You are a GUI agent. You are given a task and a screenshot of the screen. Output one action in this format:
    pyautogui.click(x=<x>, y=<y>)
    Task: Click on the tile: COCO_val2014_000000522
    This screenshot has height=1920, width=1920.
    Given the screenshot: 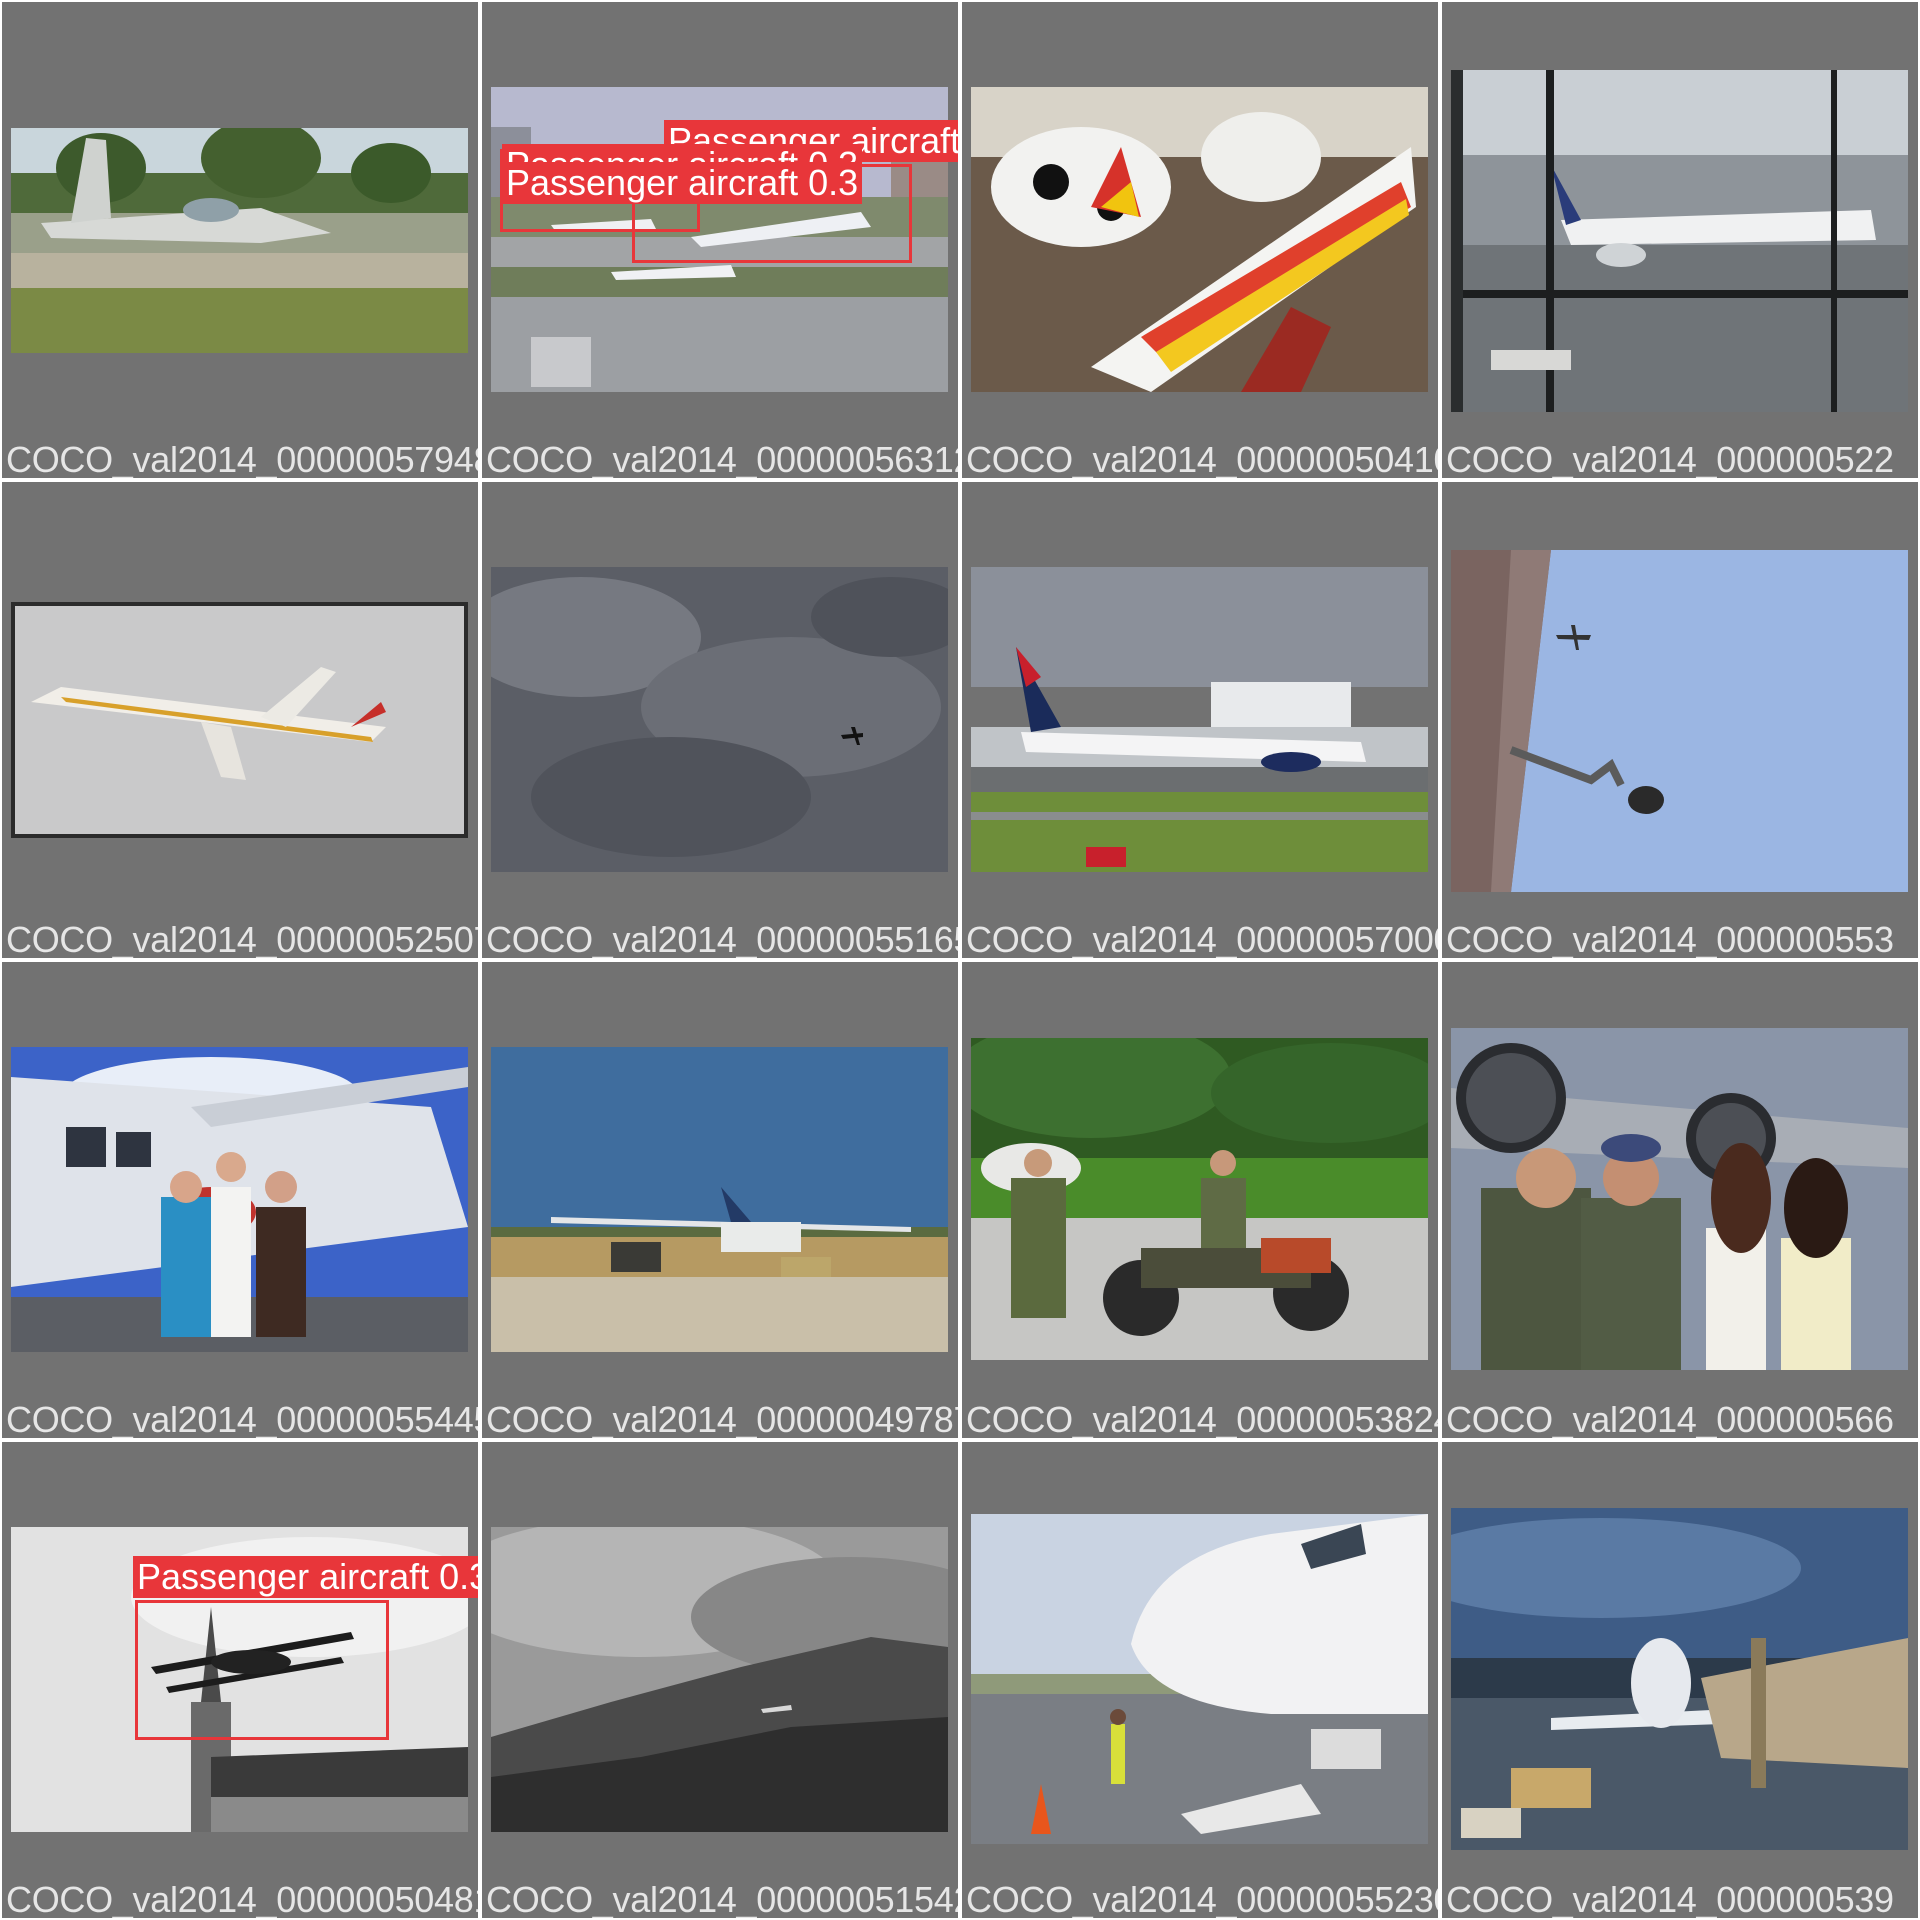 What is the action you would take?
    pyautogui.click(x=1680, y=240)
    